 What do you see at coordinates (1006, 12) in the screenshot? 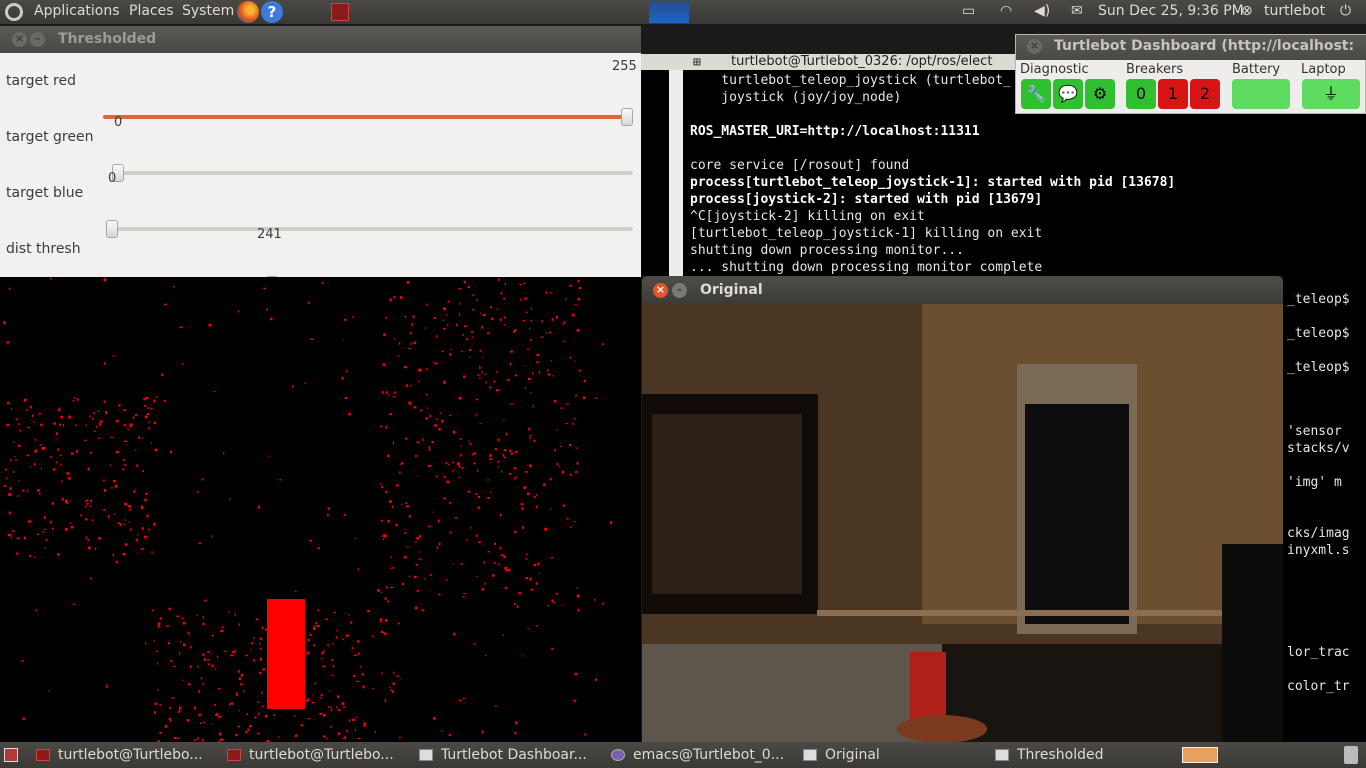
I see `wifi-icon: ◠` at bounding box center [1006, 12].